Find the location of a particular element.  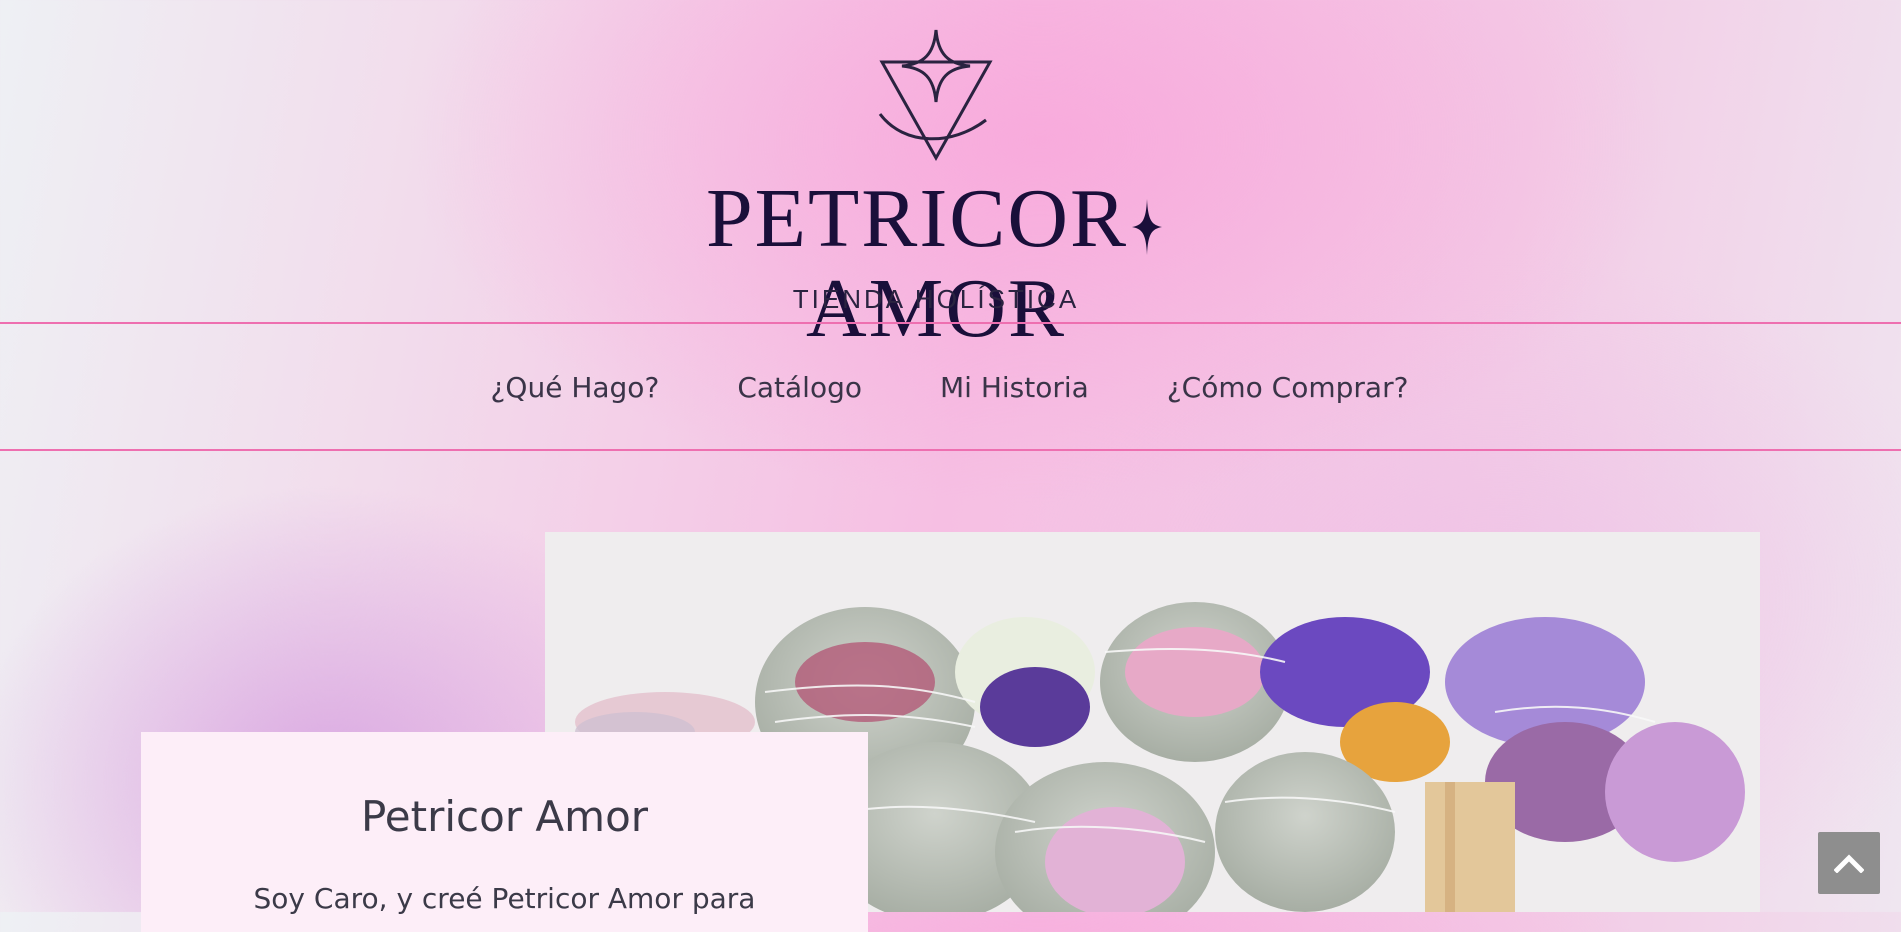

tagline: TIENDA HOLÍSTICA is located at coordinates (936, 299).